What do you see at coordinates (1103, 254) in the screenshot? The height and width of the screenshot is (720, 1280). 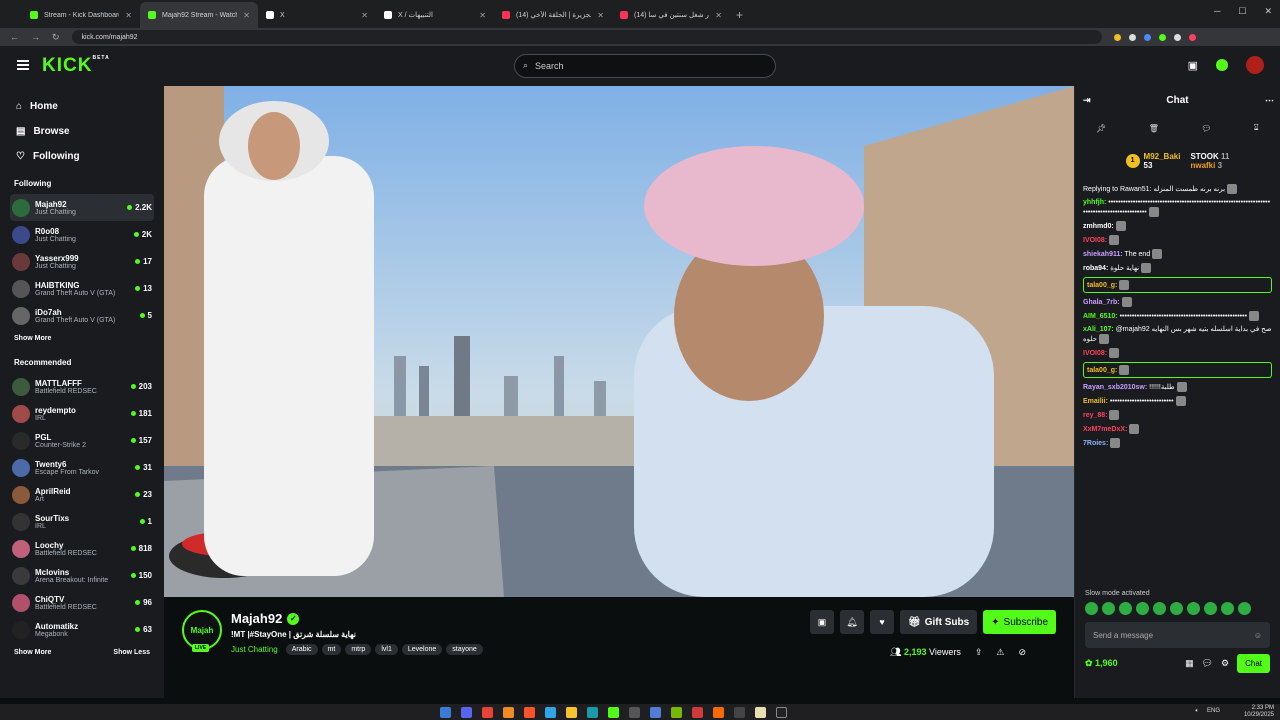 I see `chat-username: shiekah911:` at bounding box center [1103, 254].